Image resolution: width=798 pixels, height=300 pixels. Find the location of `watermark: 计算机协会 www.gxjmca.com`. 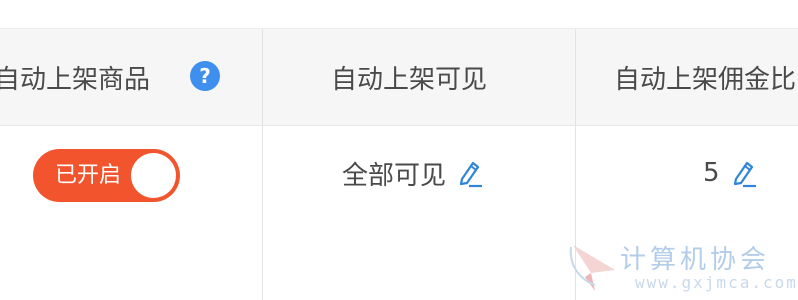

watermark: 计算机协会 www.gxjmca.com is located at coordinates (681, 267).